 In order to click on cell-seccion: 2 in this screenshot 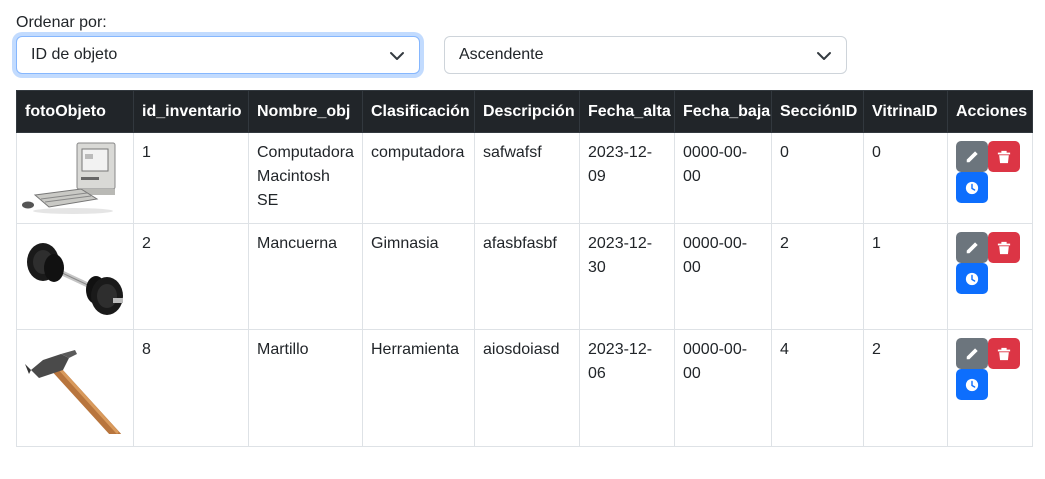, I will do `click(817, 276)`.